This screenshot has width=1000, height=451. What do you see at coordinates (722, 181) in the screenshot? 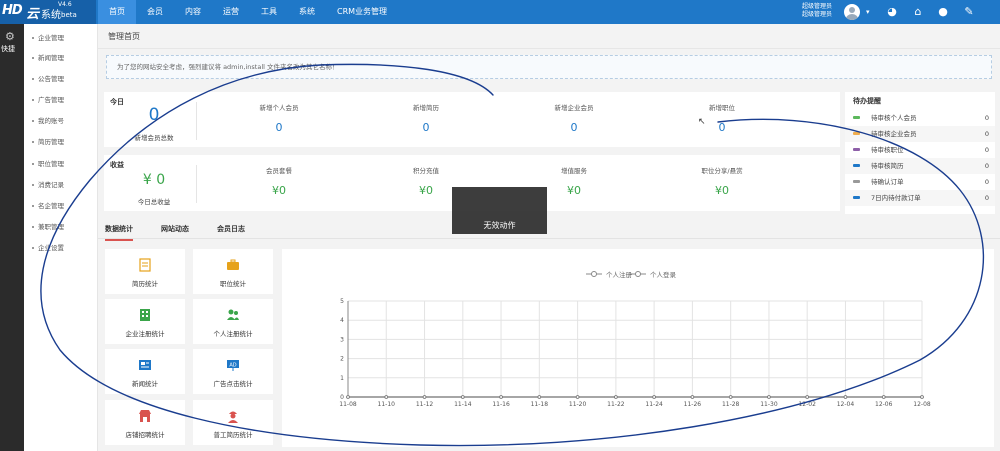
I see `stat-job-reward: 职位分享/悬赏 ¥0` at bounding box center [722, 181].